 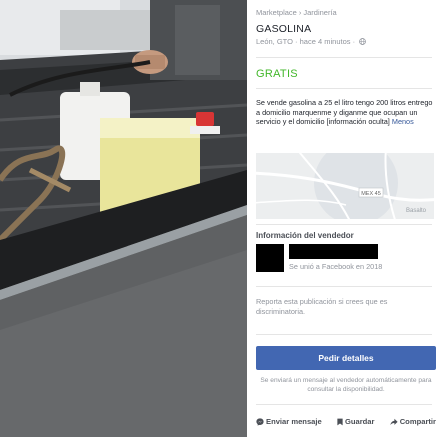 I want to click on seller-joined: Se unió a Facebook en 2018, so click(x=336, y=266).